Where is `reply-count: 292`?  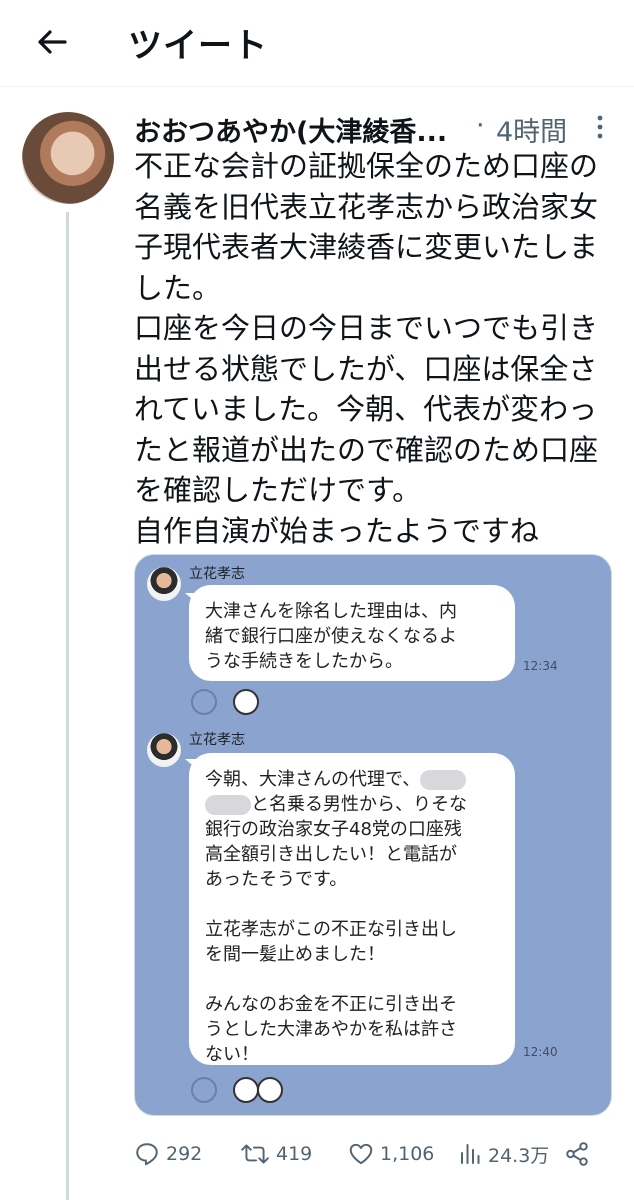 reply-count: 292 is located at coordinates (184, 1154).